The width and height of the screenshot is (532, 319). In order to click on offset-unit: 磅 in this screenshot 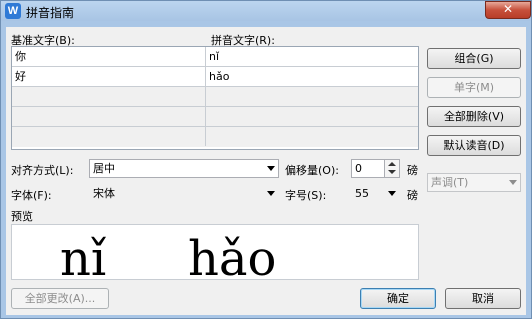, I will do `click(412, 170)`.